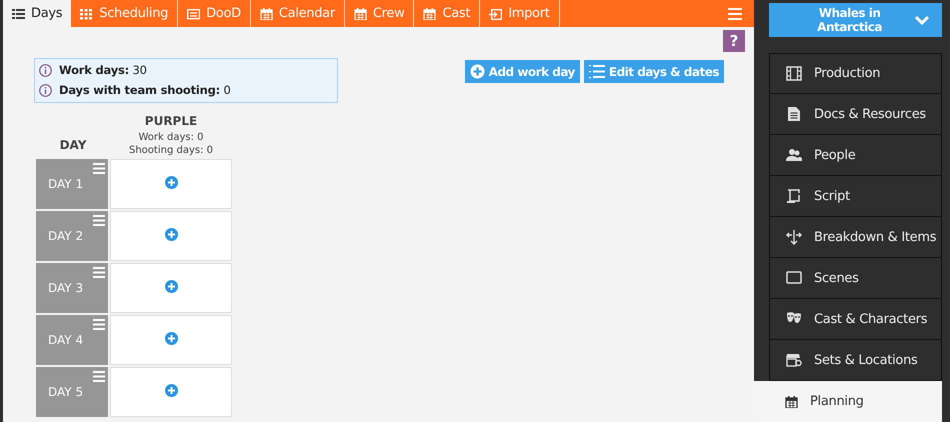 The image size is (950, 422). Describe the element at coordinates (37, 13) in the screenshot. I see `tab: Days` at that location.